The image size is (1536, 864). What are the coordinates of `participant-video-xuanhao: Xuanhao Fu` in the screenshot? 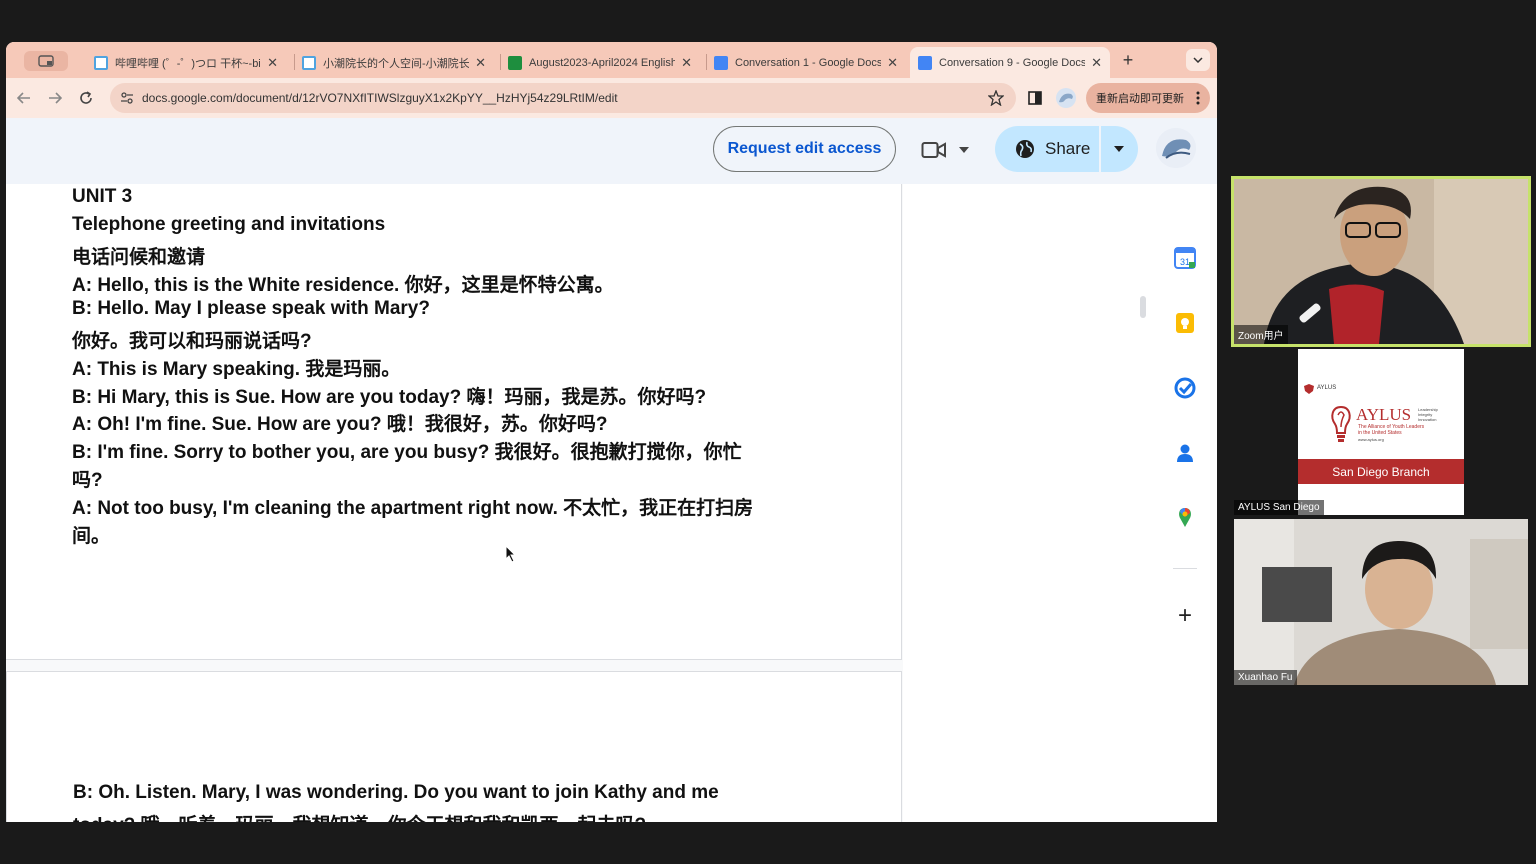 It's located at (1381, 602).